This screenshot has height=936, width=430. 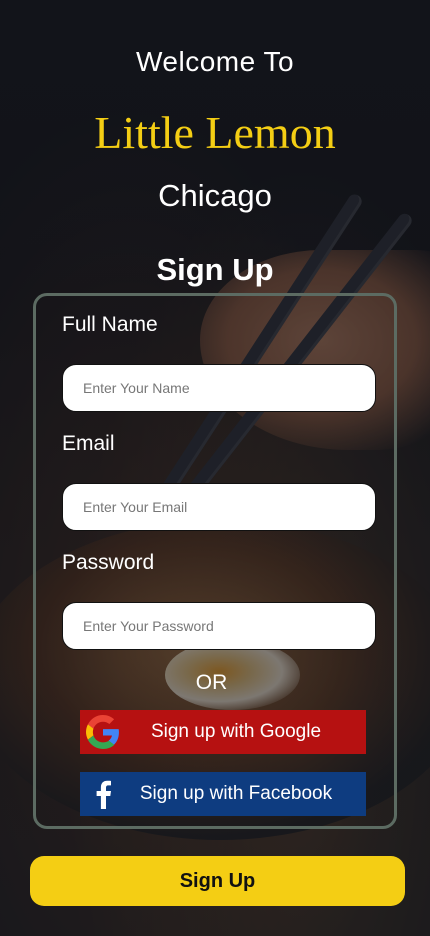 I want to click on password-label: Password, so click(x=108, y=562).